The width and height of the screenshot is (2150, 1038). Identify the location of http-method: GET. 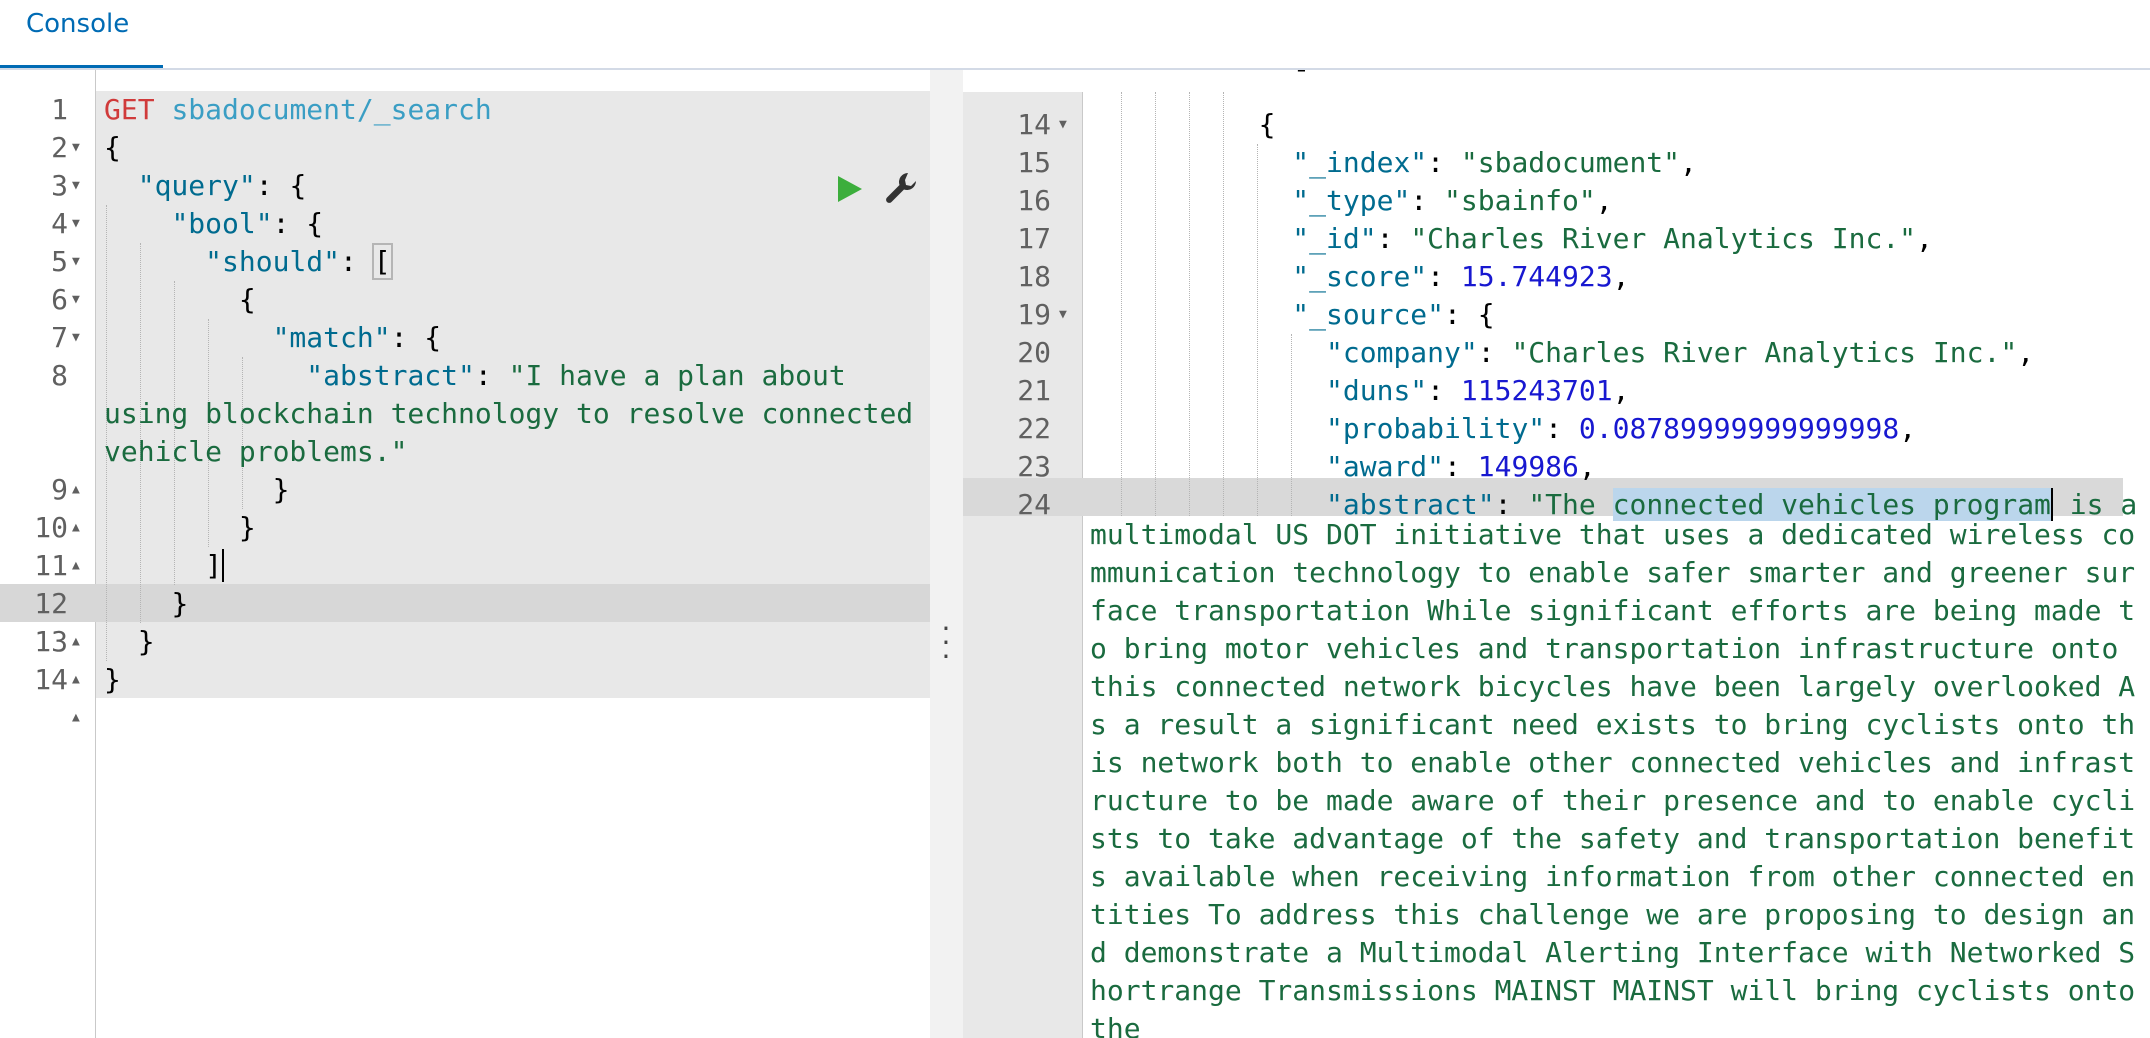
(129, 109).